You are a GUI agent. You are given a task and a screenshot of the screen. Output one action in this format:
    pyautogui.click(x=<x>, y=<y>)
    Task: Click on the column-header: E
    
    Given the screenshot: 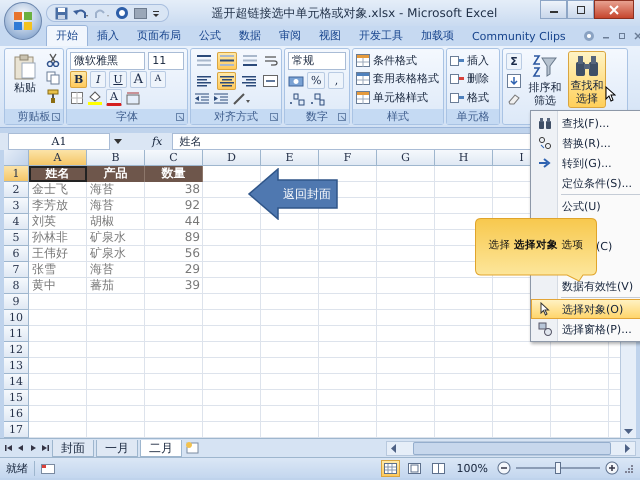 What is the action you would take?
    pyautogui.click(x=290, y=158)
    